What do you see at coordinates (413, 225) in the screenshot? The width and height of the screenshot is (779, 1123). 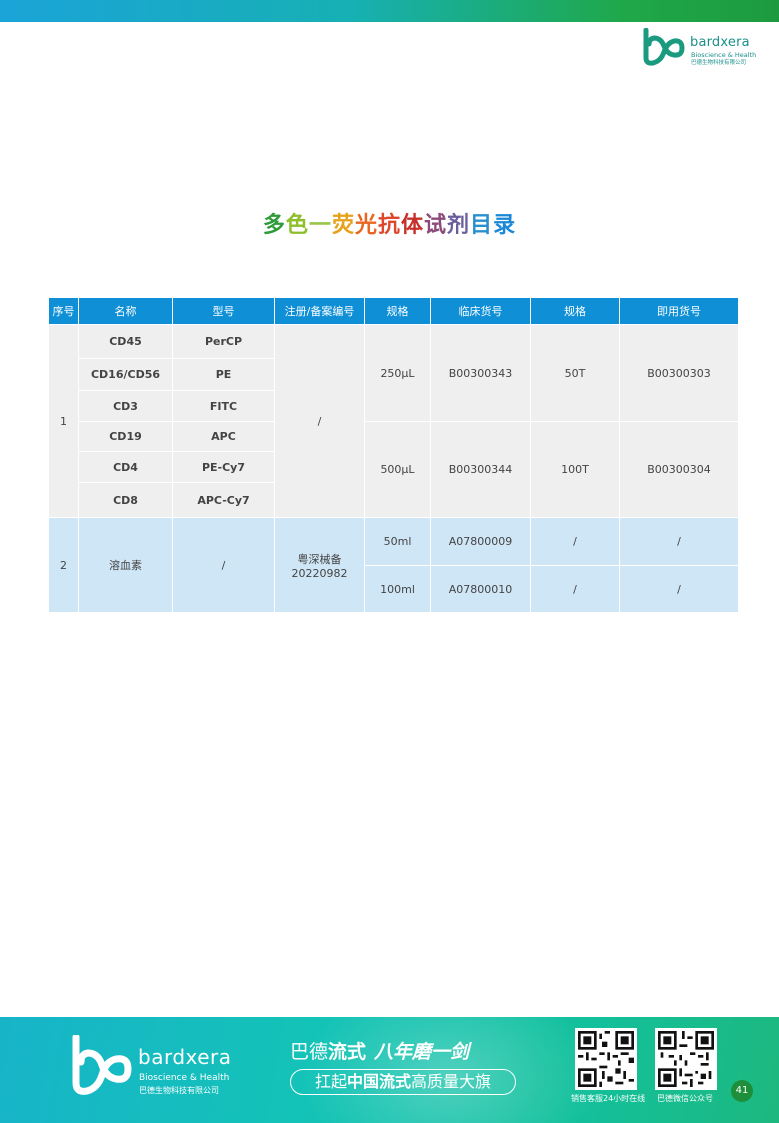 I see `title-char: 体` at bounding box center [413, 225].